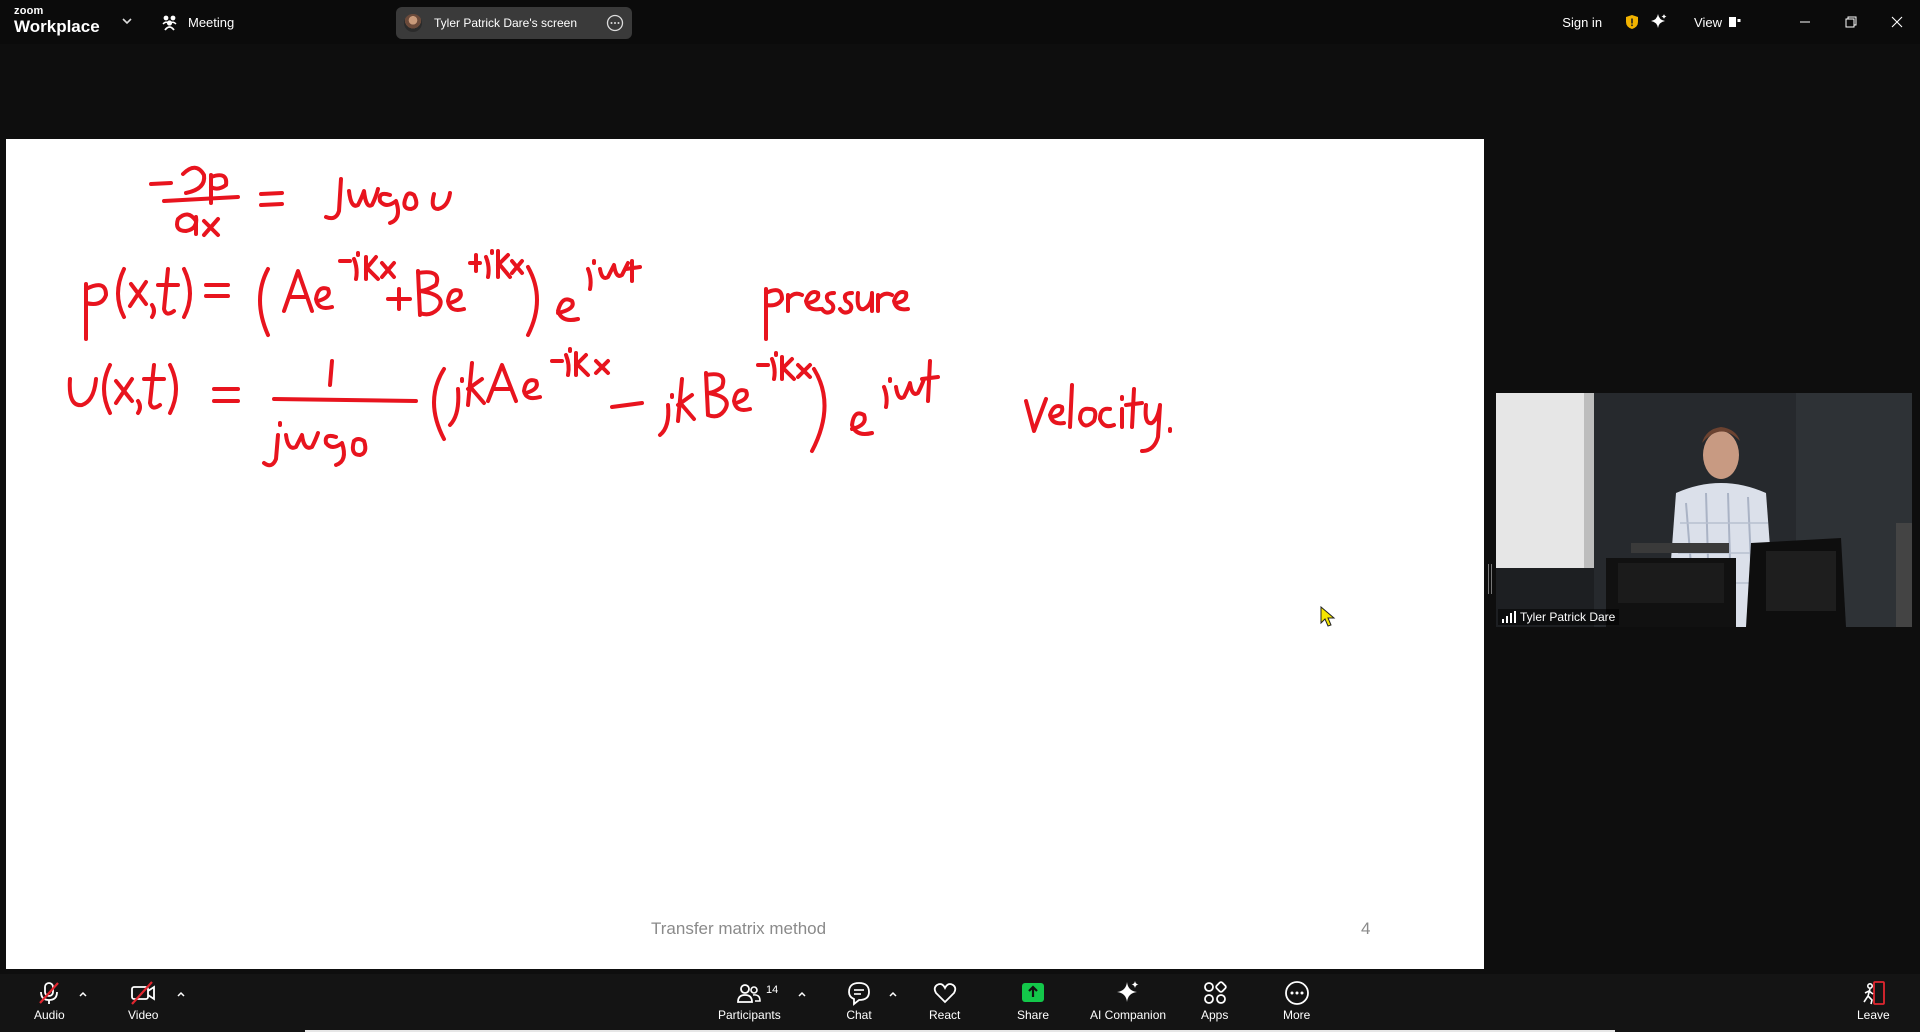 The width and height of the screenshot is (1920, 1032). Describe the element at coordinates (1735, 22) in the screenshot. I see `view-layout-icon` at that location.